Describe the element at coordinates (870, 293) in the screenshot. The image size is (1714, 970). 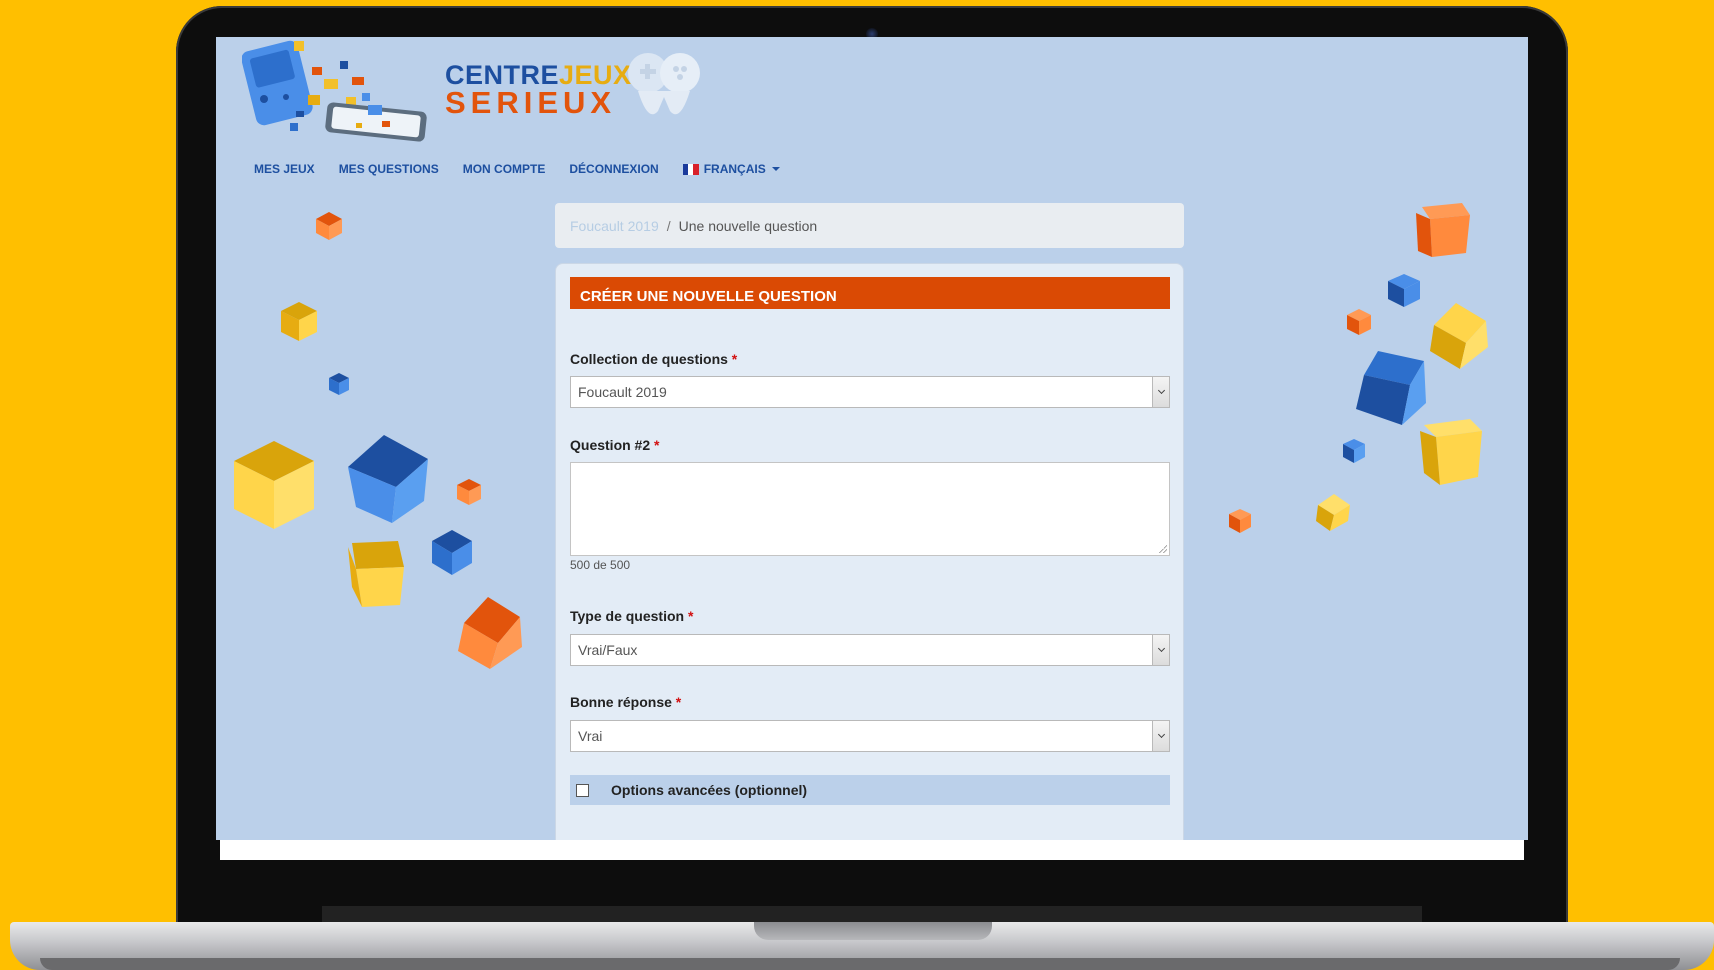
I see `form-title: CRÉER UNE NOUVELLE QUESTION` at that location.